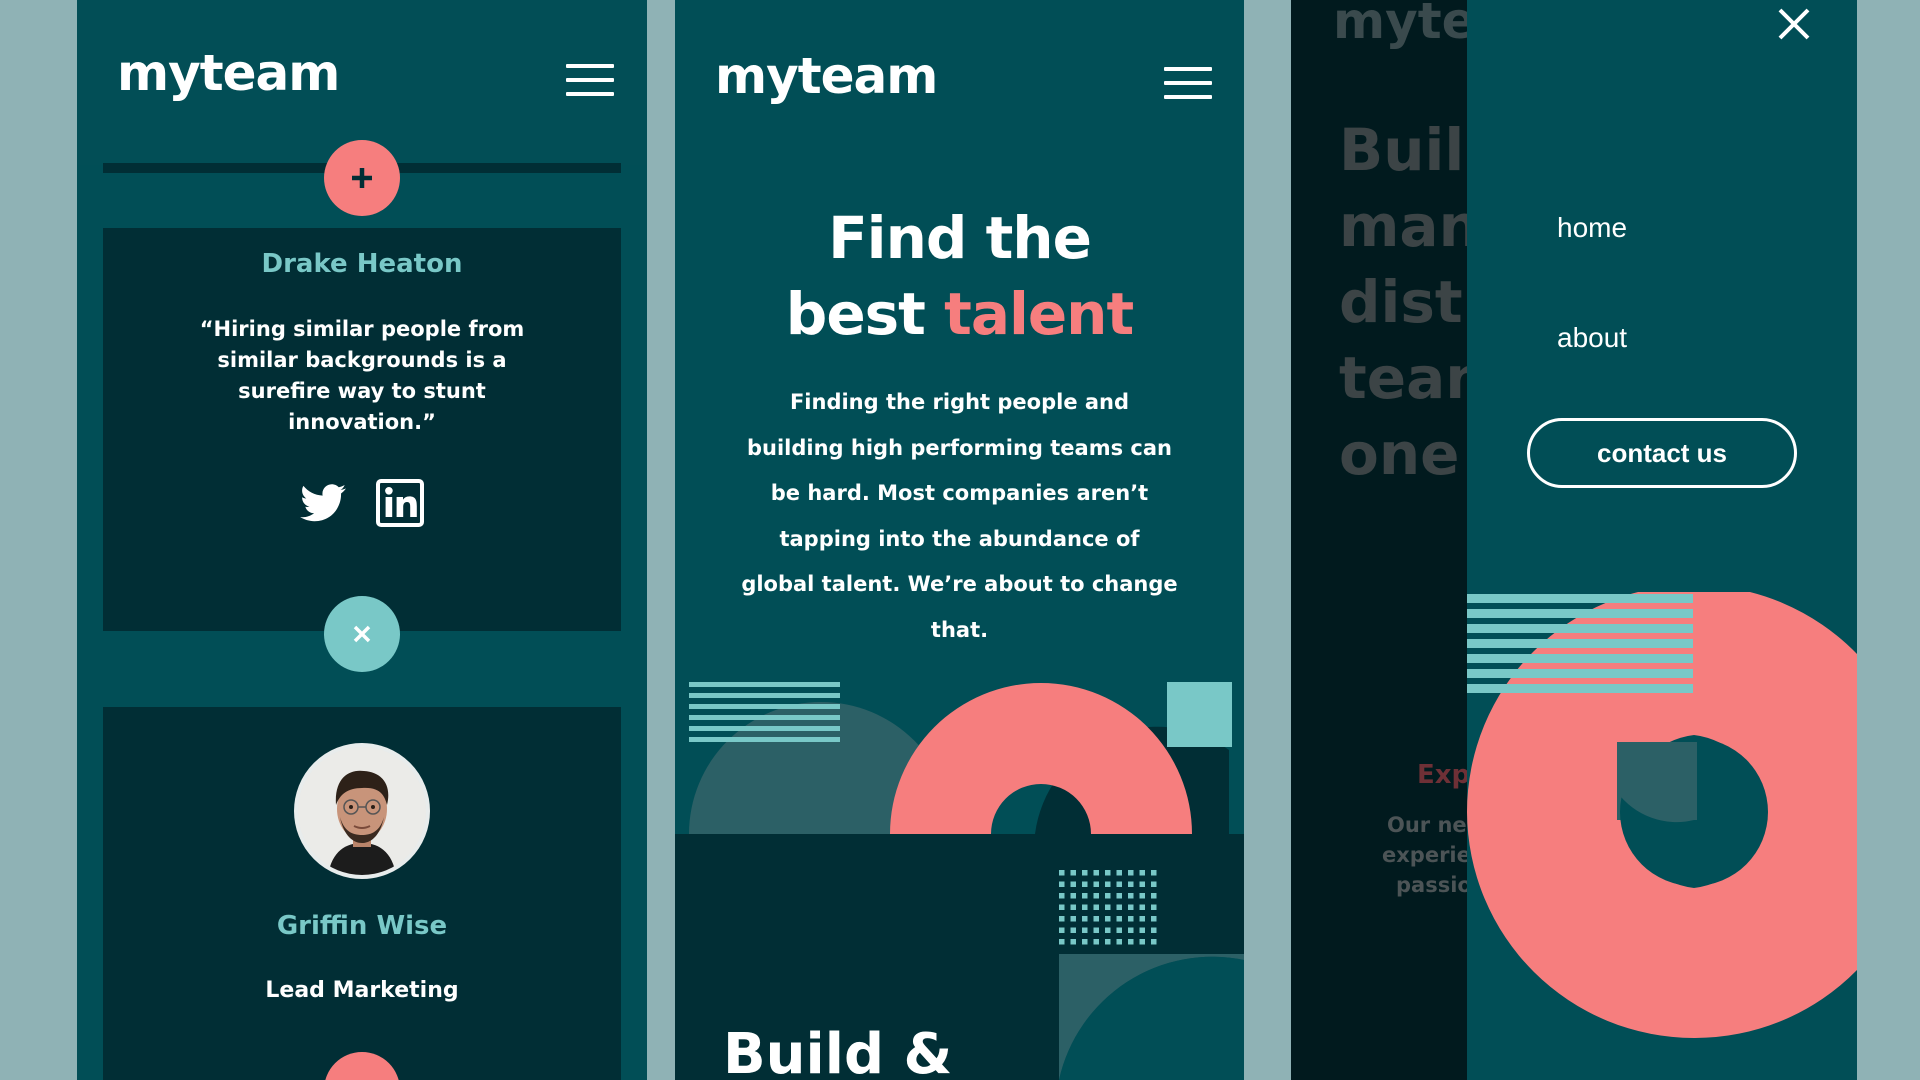  Describe the element at coordinates (1402, 150) in the screenshot. I see `dimmed-headline-line: Buil` at that location.